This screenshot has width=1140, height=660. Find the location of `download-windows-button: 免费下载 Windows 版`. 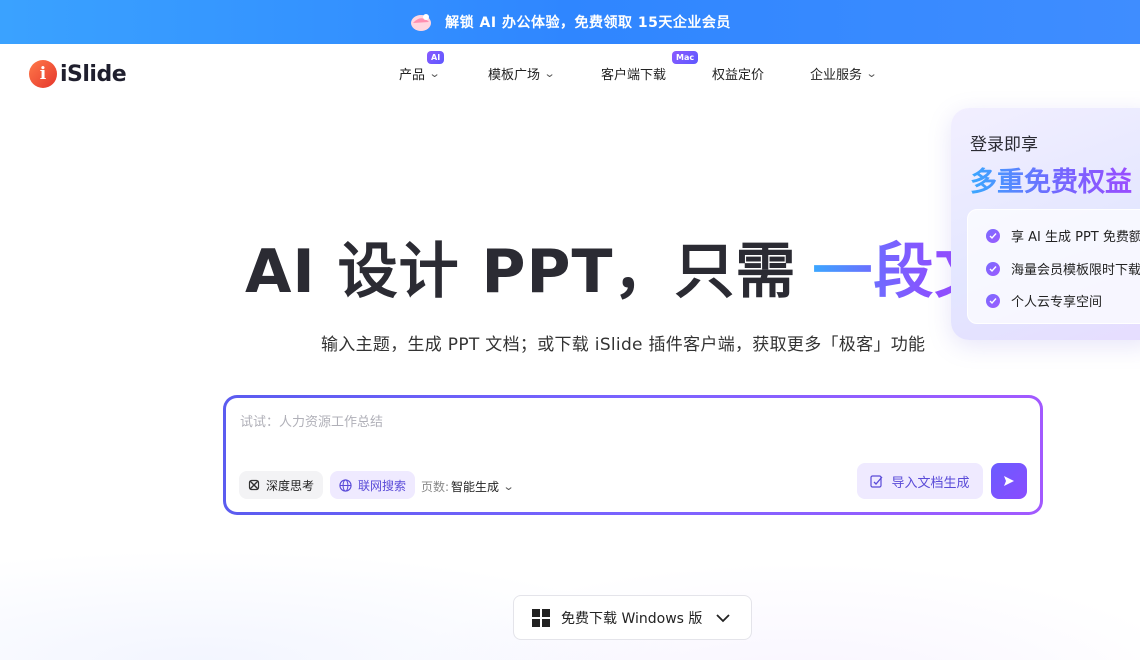

download-windows-button: 免费下载 Windows 版 is located at coordinates (632, 617).